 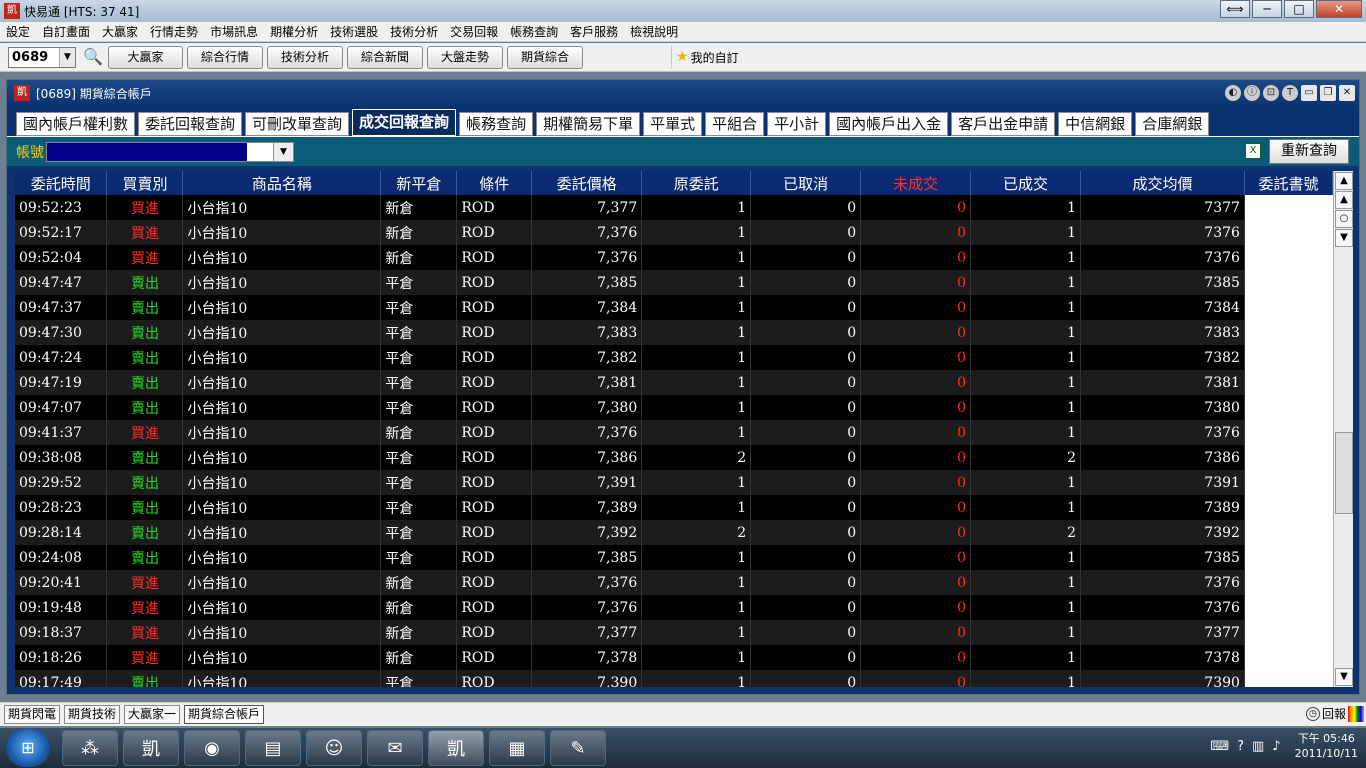 What do you see at coordinates (705, 57) in the screenshot?
I see `favorites: ★ 我的自訂` at bounding box center [705, 57].